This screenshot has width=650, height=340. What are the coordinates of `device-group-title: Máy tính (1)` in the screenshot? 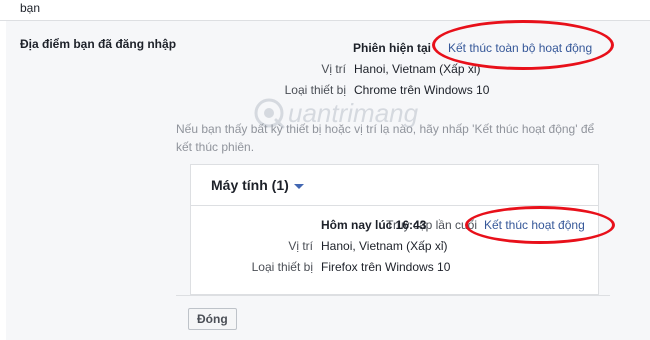 It's located at (257, 185).